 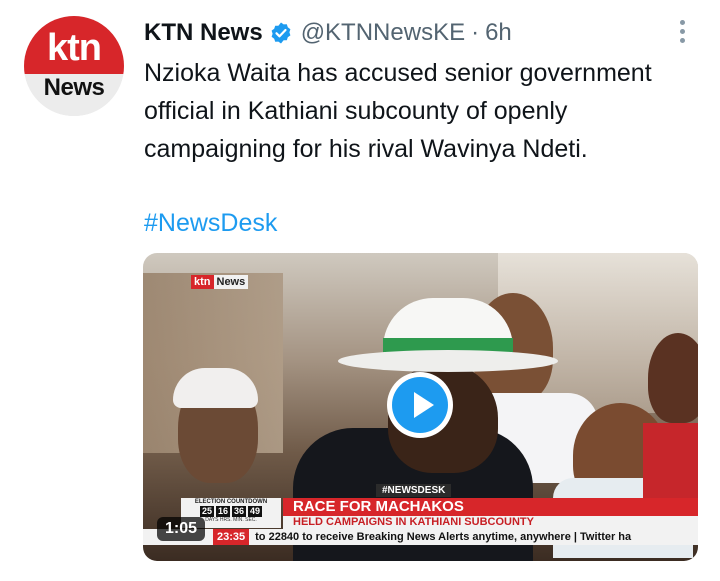 I want to click on countdown-hours: 16, so click(x=222, y=511).